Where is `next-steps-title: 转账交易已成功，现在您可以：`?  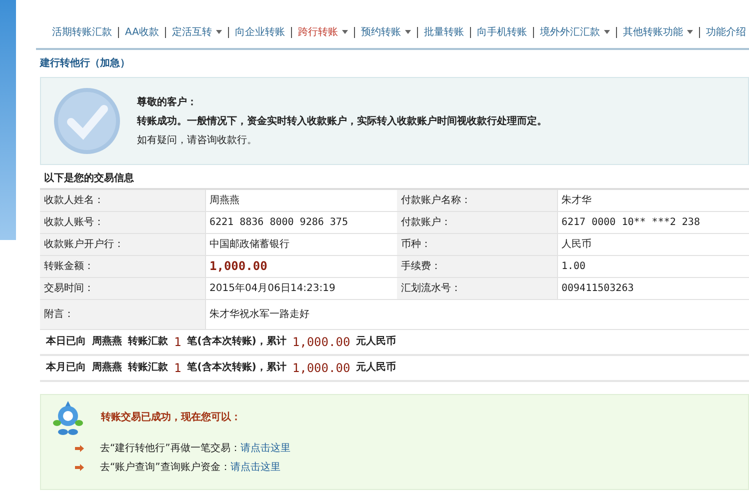
next-steps-title: 转账交易已成功，现在您可以： is located at coordinates (171, 417).